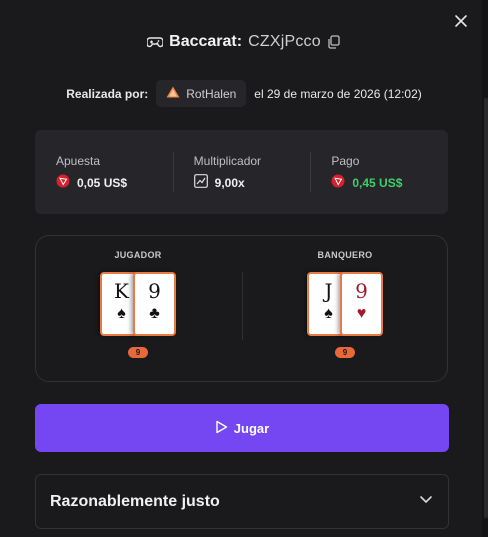 The width and height of the screenshot is (488, 537). Describe the element at coordinates (221, 428) in the screenshot. I see `play-icon` at that location.